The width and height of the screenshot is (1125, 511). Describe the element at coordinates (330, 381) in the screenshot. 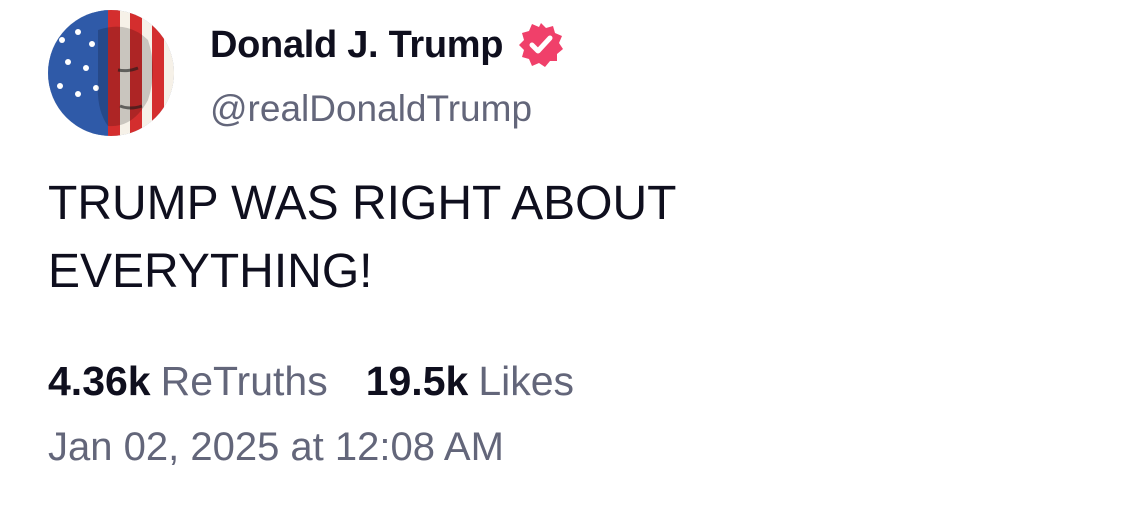

I see `post-stats: 4.36k ReTruths 19.5k Likes` at that location.